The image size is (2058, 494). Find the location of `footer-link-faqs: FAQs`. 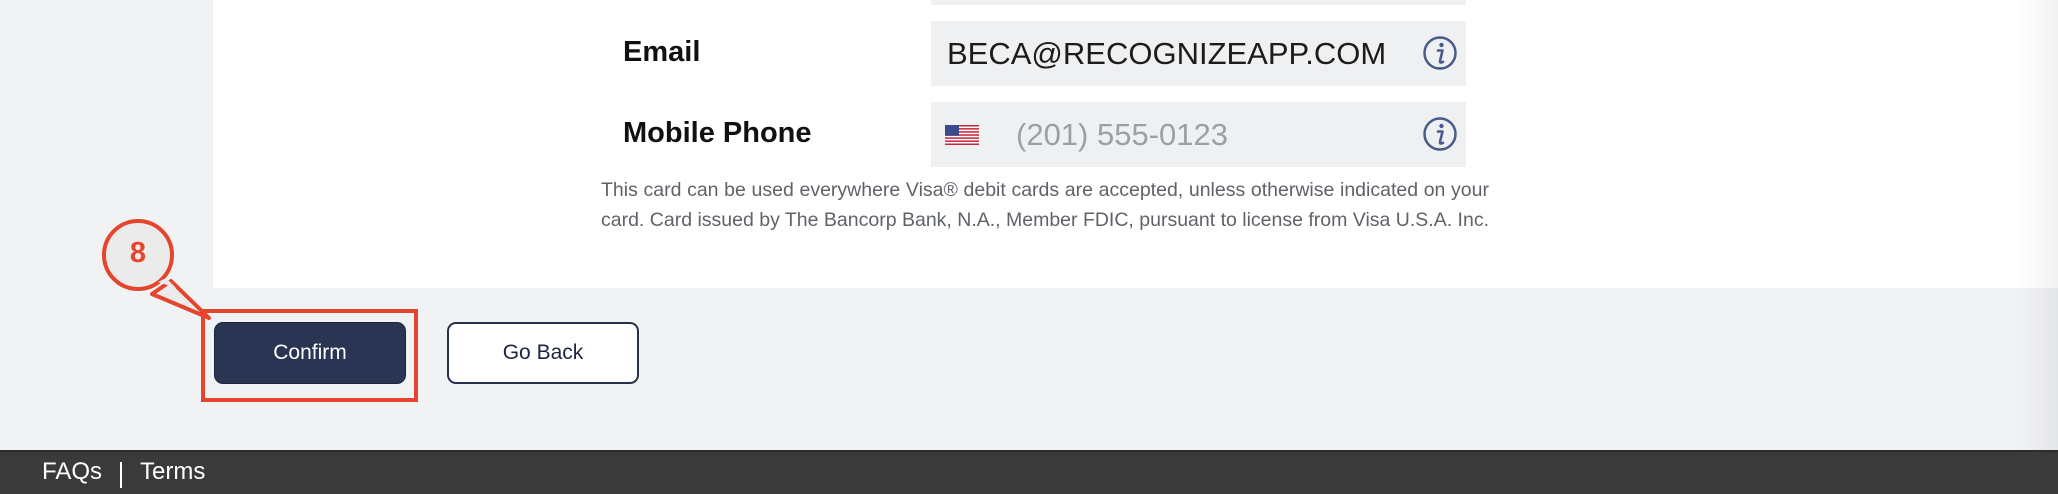

footer-link-faqs: FAQs is located at coordinates (72, 472).